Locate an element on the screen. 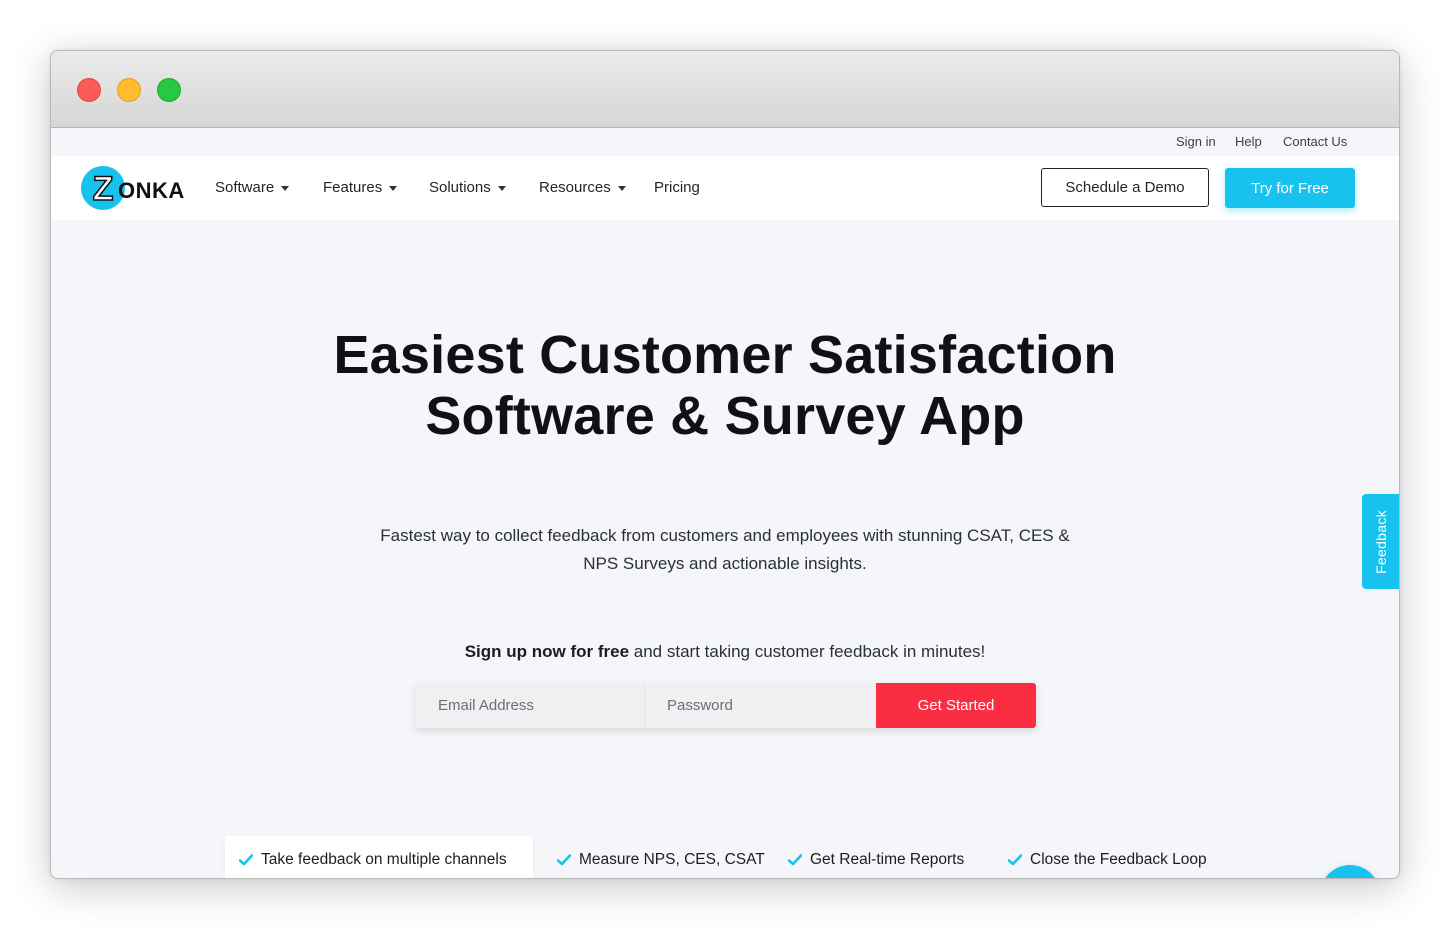  feature-tab-label: Get Real-time Reports is located at coordinates (887, 859).